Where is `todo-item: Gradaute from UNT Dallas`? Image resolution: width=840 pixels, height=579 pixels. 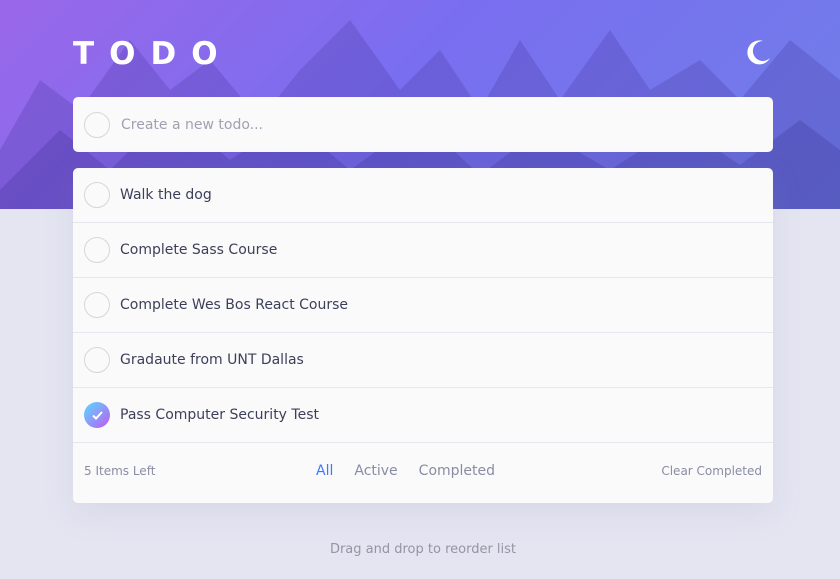 todo-item: Gradaute from UNT Dallas is located at coordinates (423, 360).